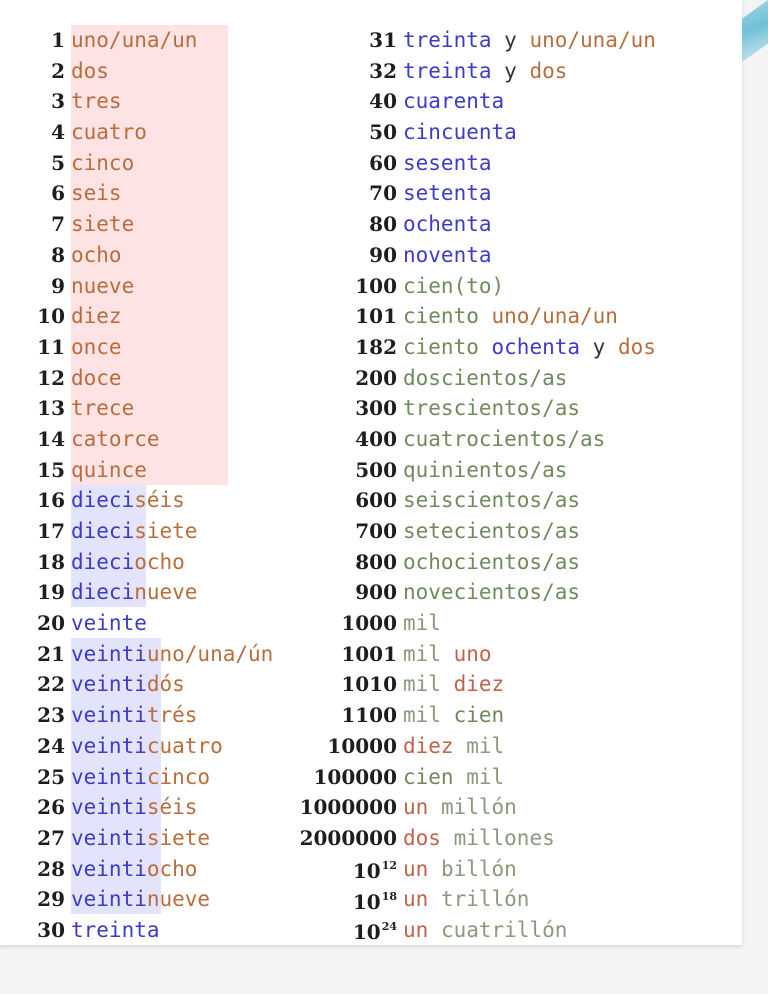  I want to click on number-word: trescientos/as, so click(491, 408).